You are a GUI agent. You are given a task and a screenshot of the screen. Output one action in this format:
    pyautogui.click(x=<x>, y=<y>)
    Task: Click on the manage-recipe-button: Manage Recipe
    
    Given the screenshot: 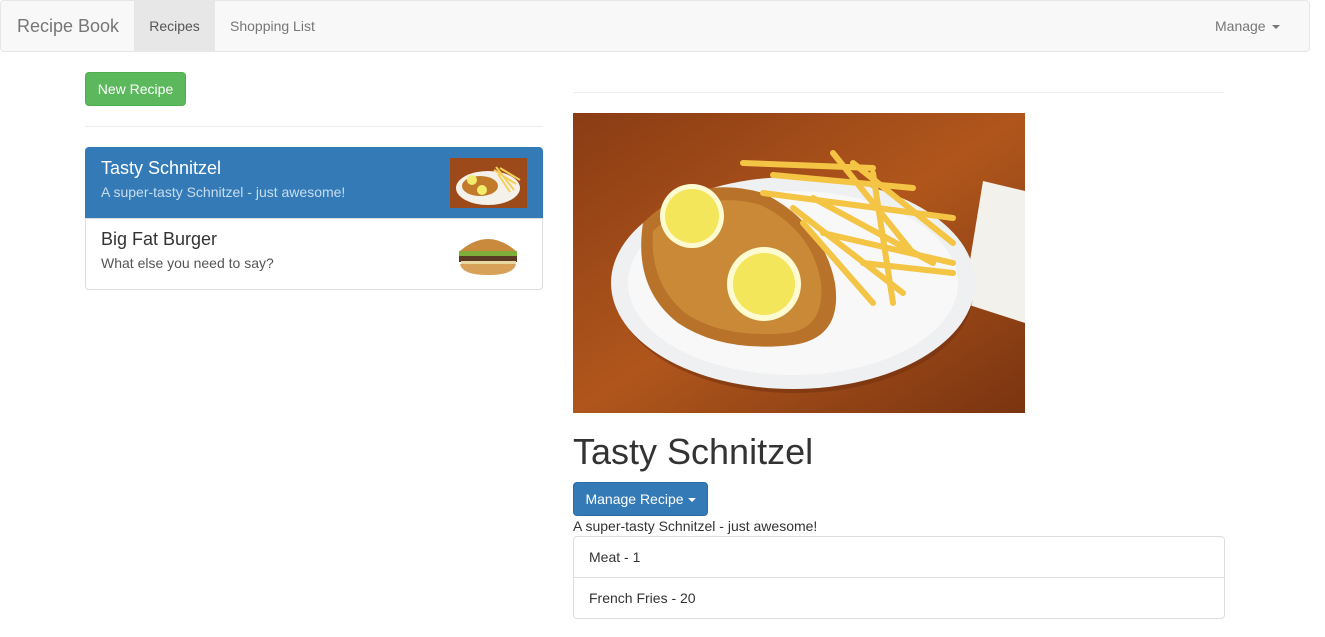 What is the action you would take?
    pyautogui.click(x=640, y=499)
    